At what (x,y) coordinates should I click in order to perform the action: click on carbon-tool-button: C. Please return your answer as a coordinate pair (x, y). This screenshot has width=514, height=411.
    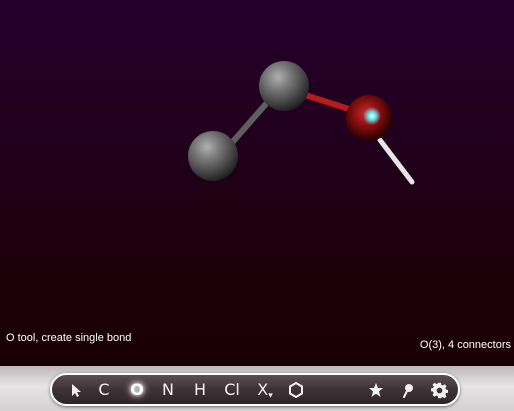
    Looking at the image, I should click on (104, 390).